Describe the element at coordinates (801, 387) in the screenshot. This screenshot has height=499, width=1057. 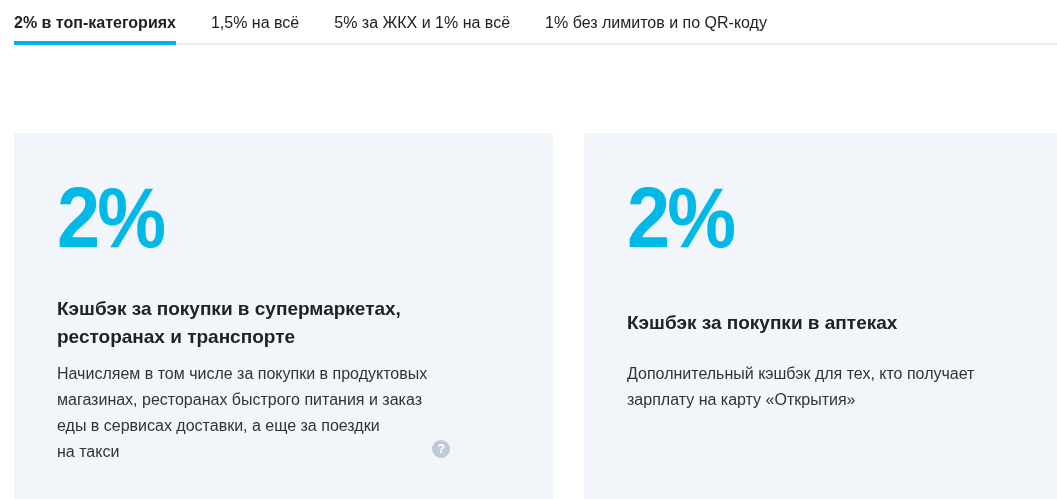
I see `card-description: Дополнительный кэшбэк для тех, кто получает зарплату на карту «Открытия»` at that location.